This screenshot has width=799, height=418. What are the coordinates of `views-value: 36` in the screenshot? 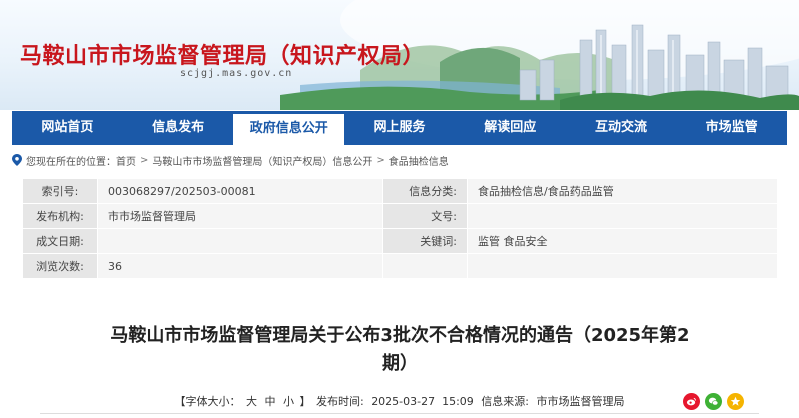 It's located at (240, 266).